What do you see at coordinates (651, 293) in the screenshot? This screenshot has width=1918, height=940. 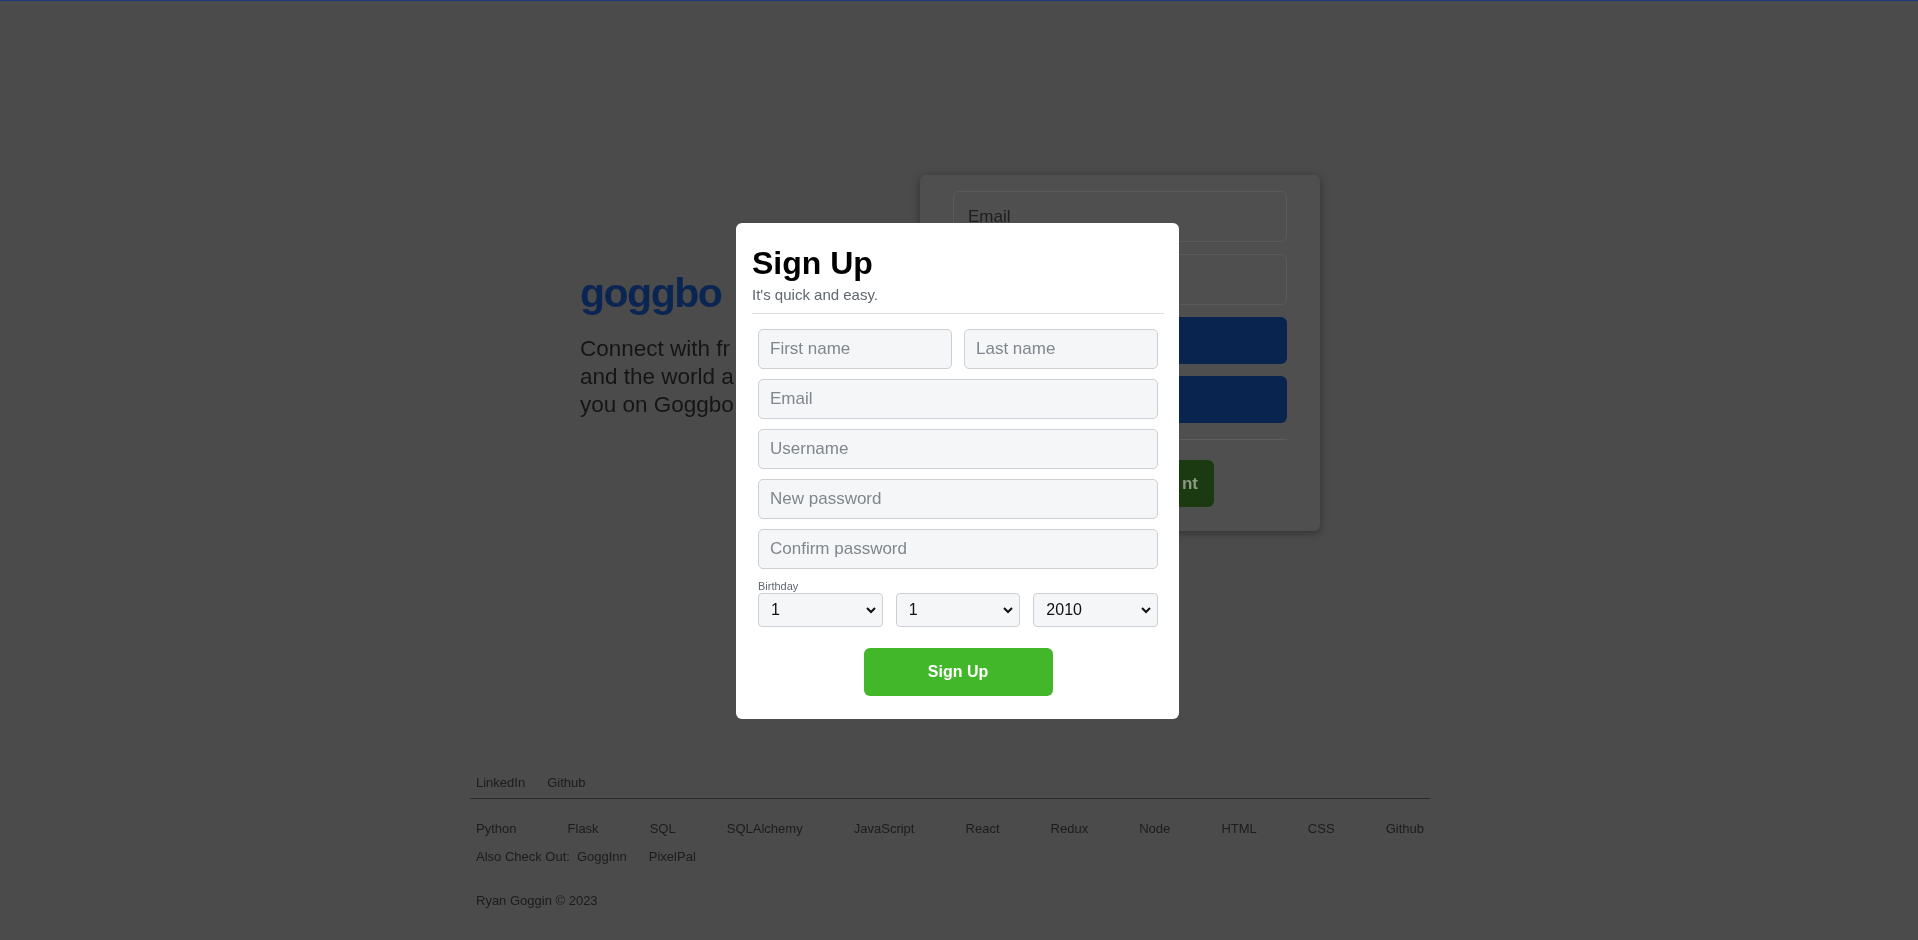 I see `logo: goggbo` at bounding box center [651, 293].